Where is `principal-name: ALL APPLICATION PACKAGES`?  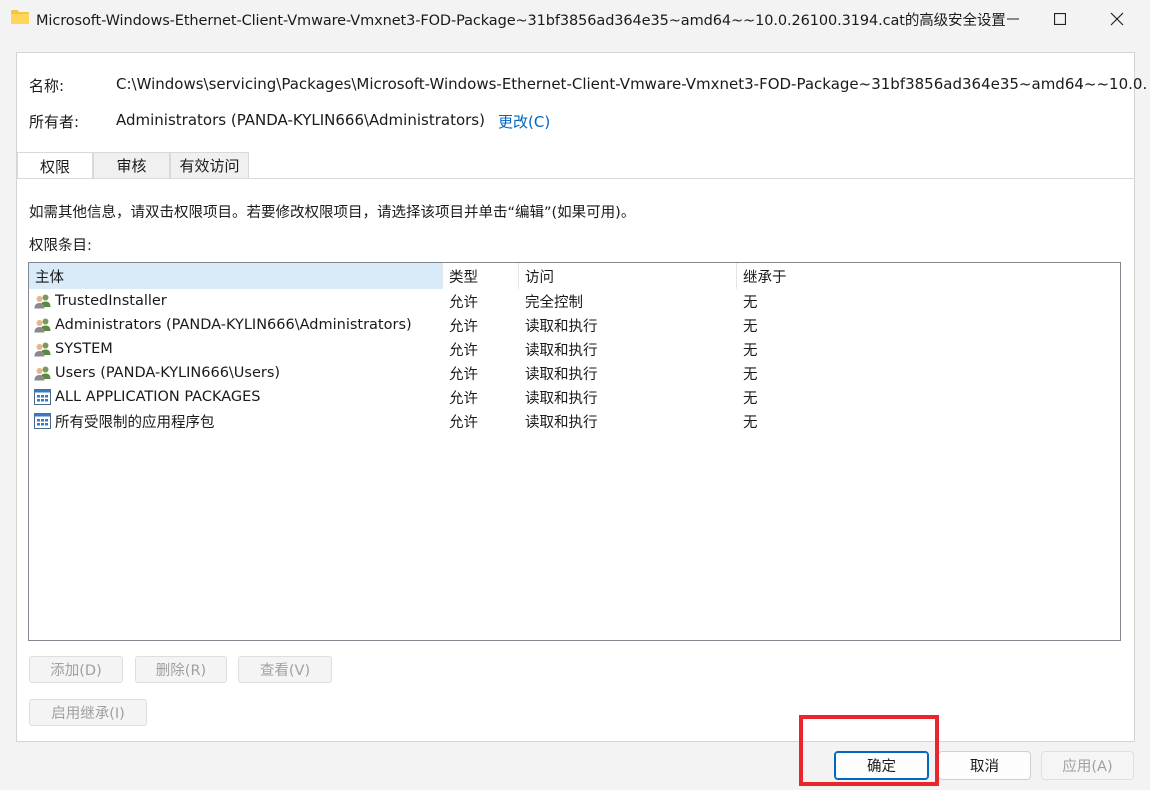 principal-name: ALL APPLICATION PACKAGES is located at coordinates (158, 397).